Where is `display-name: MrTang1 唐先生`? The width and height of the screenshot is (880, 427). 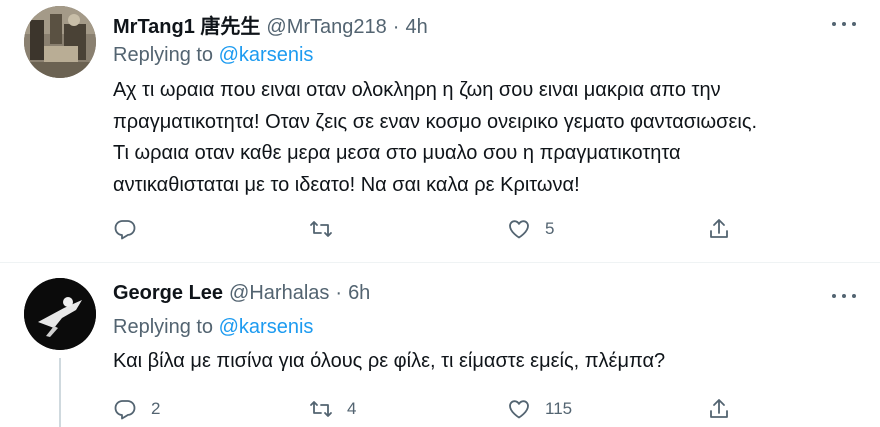
display-name: MrTang1 唐先生 is located at coordinates (186, 24).